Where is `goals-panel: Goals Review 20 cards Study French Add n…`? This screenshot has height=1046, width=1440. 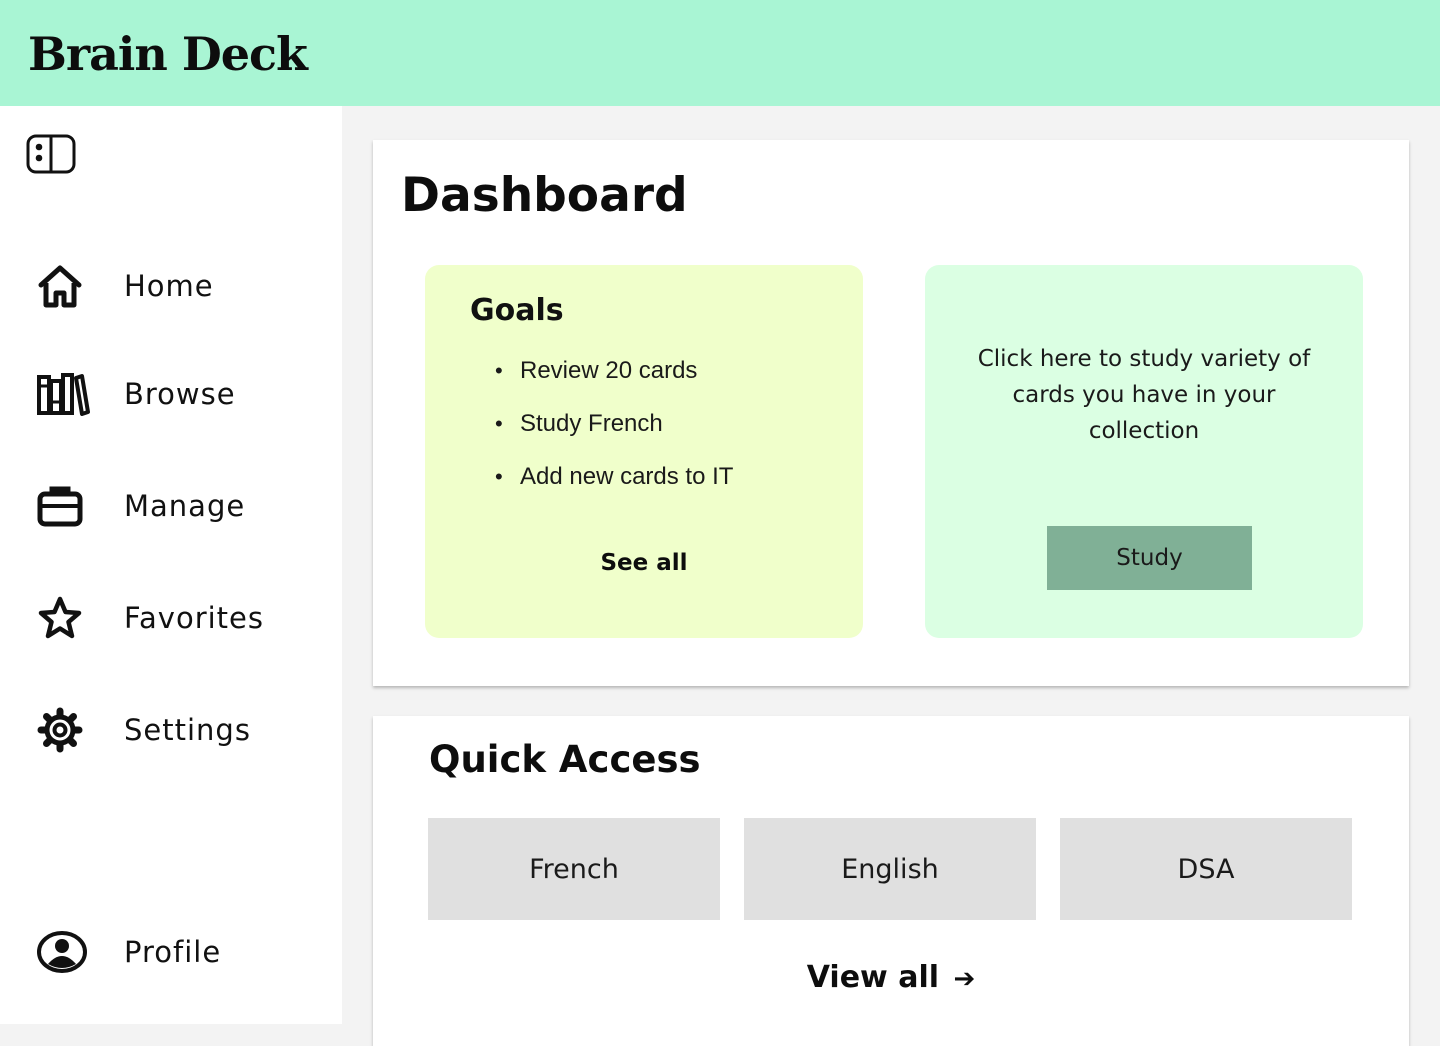 goals-panel: Goals Review 20 cards Study French Add n… is located at coordinates (644, 451).